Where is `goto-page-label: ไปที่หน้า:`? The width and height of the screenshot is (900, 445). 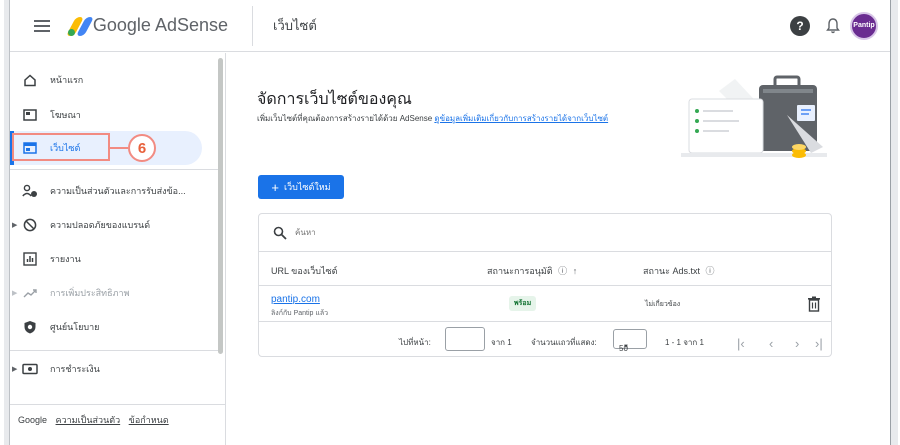
goto-page-label: ไปที่หน้า: is located at coordinates (415, 342).